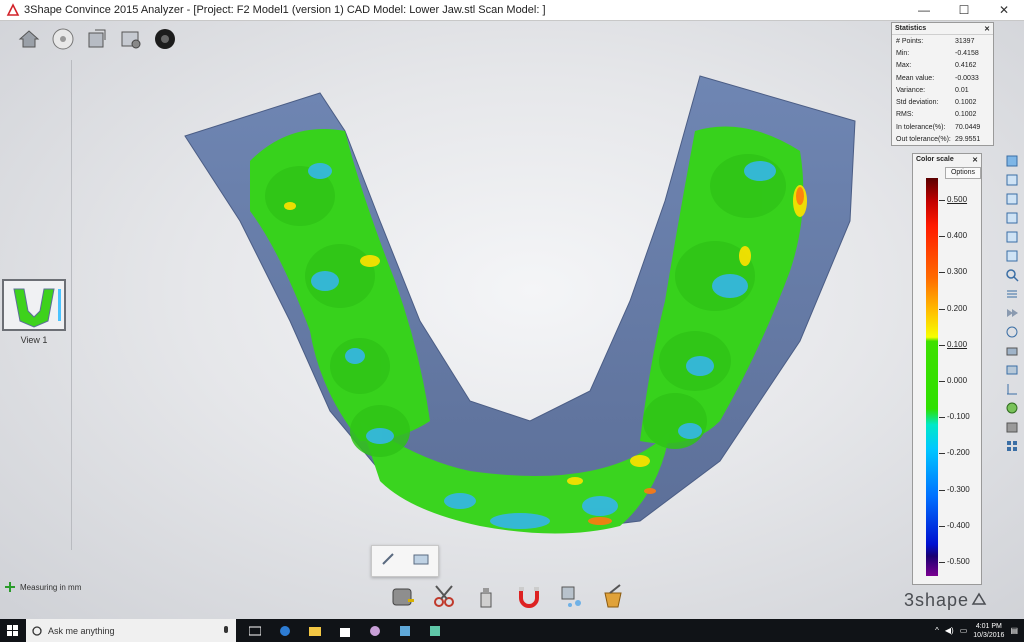 This screenshot has width=1024, height=642. What do you see at coordinates (932, 90) in the screenshot?
I see `stat-row: Variance: 0.01` at bounding box center [932, 90].